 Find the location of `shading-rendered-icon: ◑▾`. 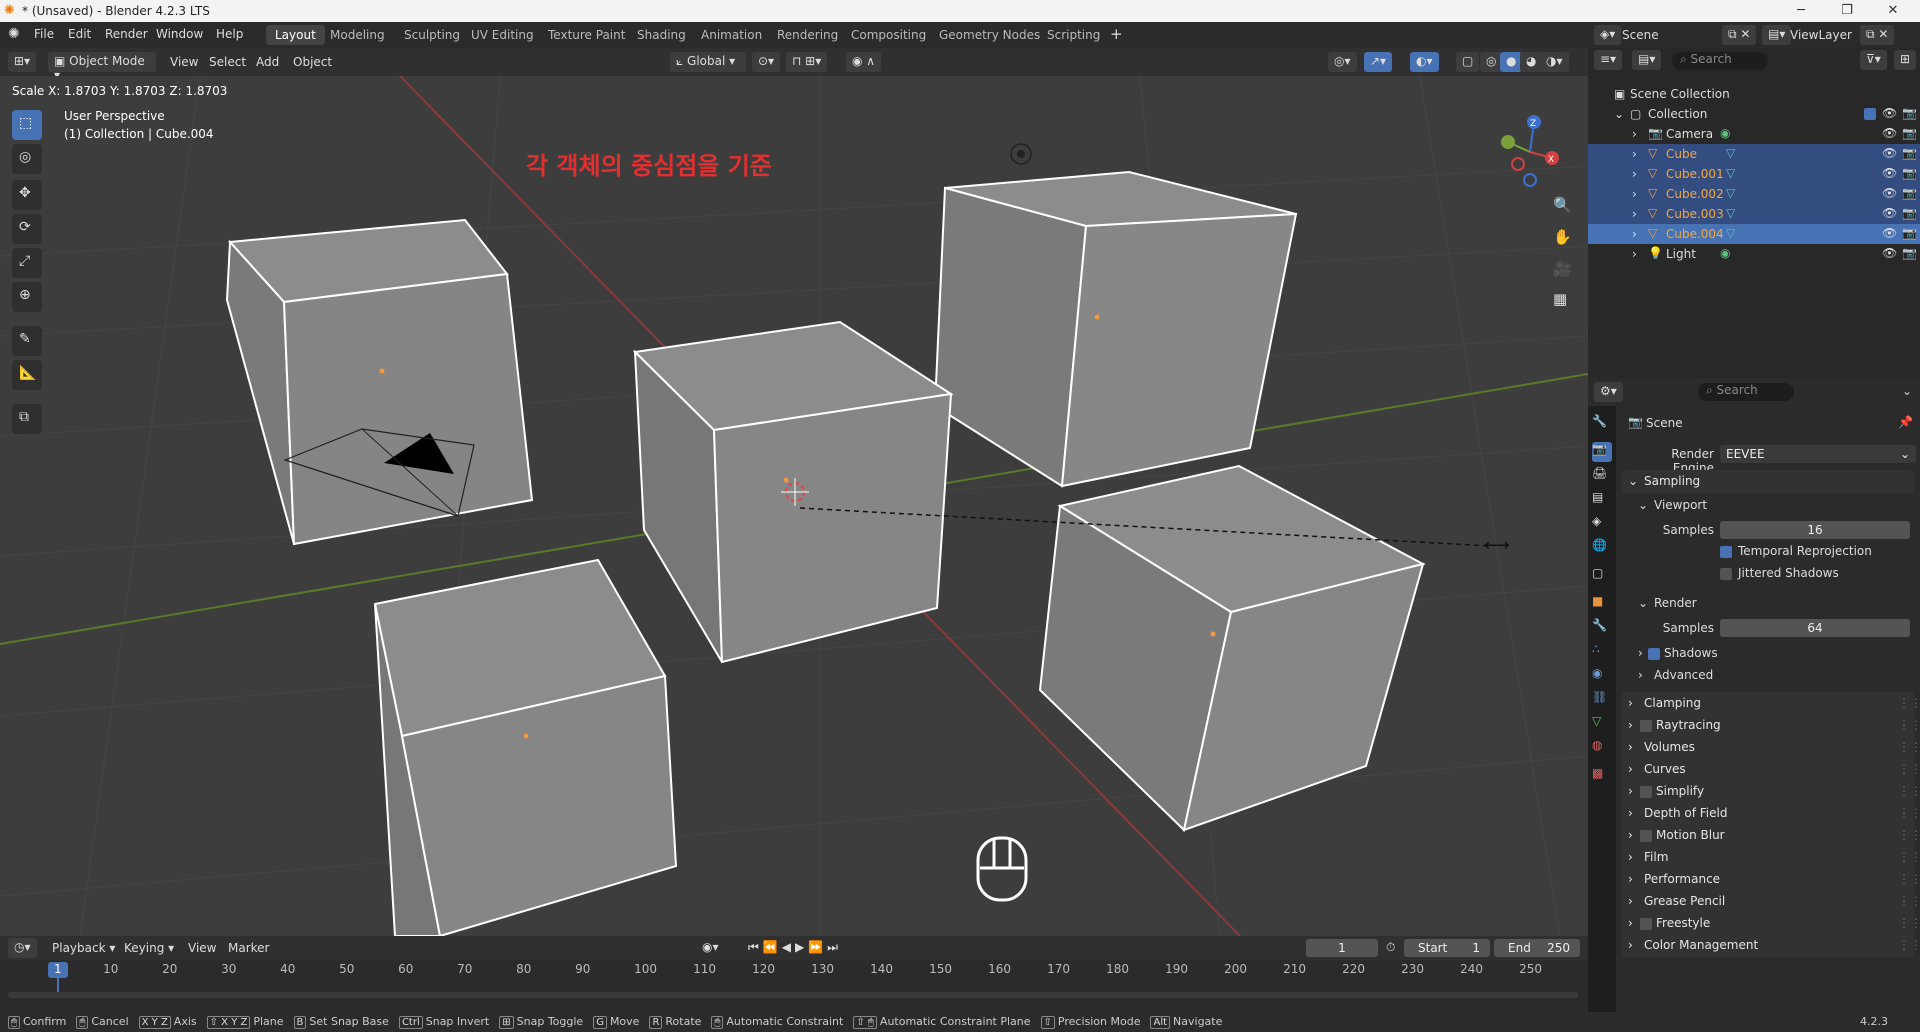

shading-rendered-icon: ◑▾ is located at coordinates (1554, 62).